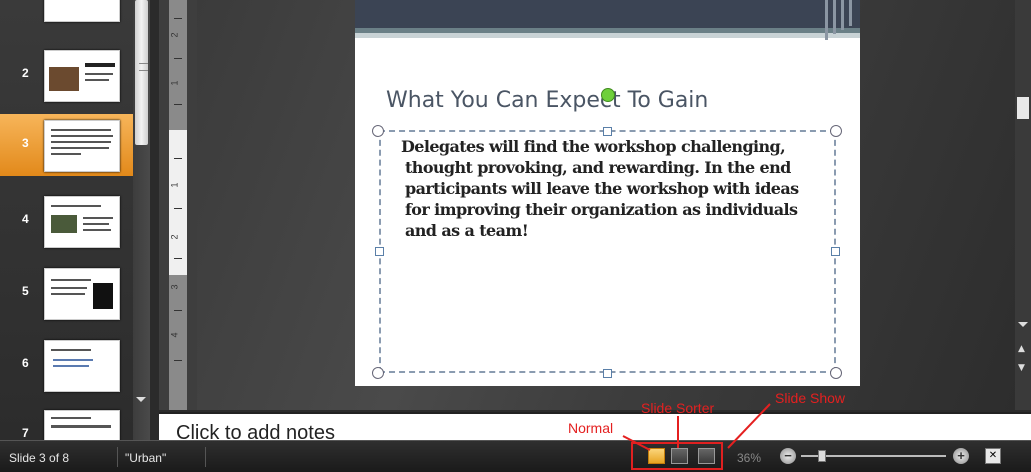 This screenshot has height=472, width=1031. I want to click on zoom-level: 36%, so click(749, 458).